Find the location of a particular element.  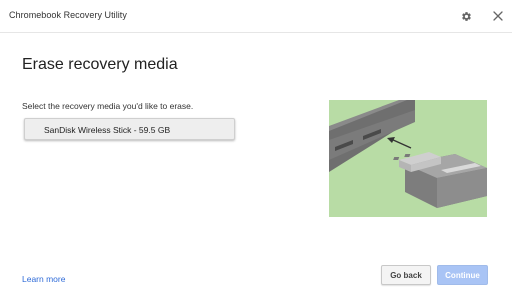

close-button is located at coordinates (498, 16).